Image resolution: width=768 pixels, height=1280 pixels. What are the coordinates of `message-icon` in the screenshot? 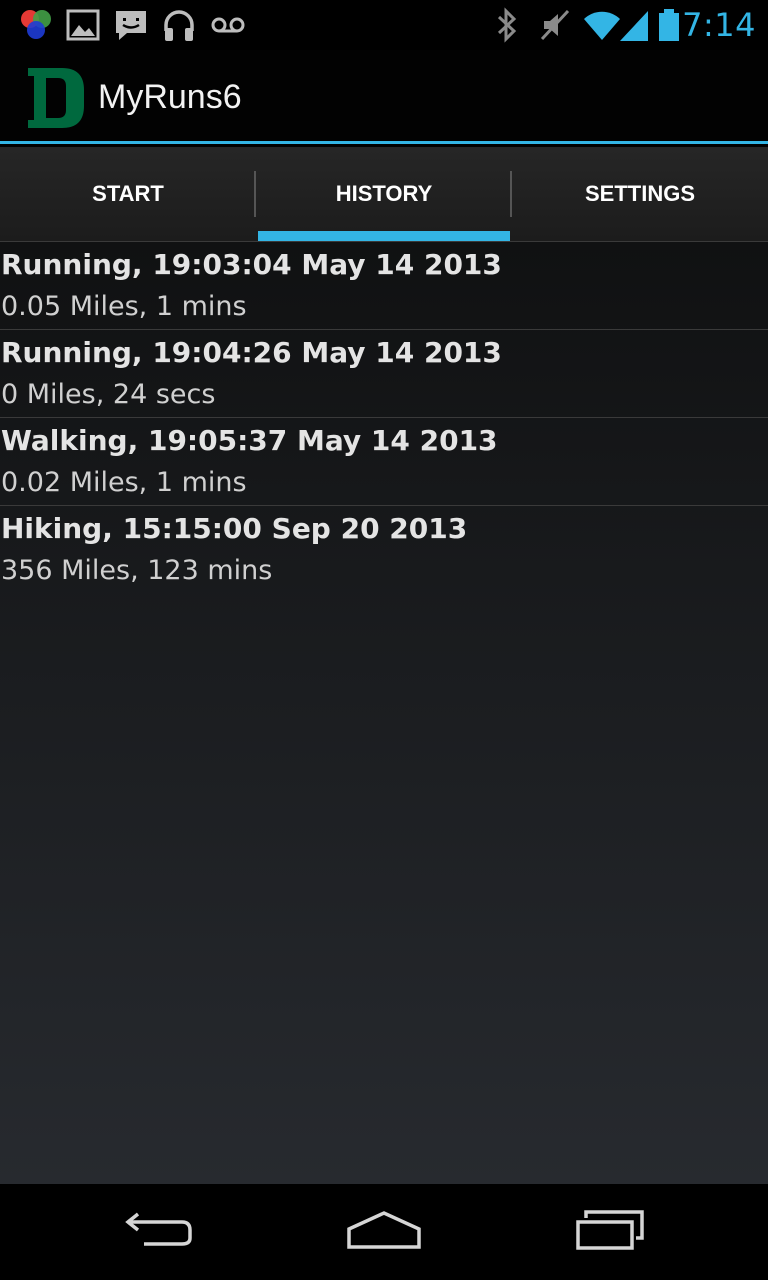 It's located at (131, 25).